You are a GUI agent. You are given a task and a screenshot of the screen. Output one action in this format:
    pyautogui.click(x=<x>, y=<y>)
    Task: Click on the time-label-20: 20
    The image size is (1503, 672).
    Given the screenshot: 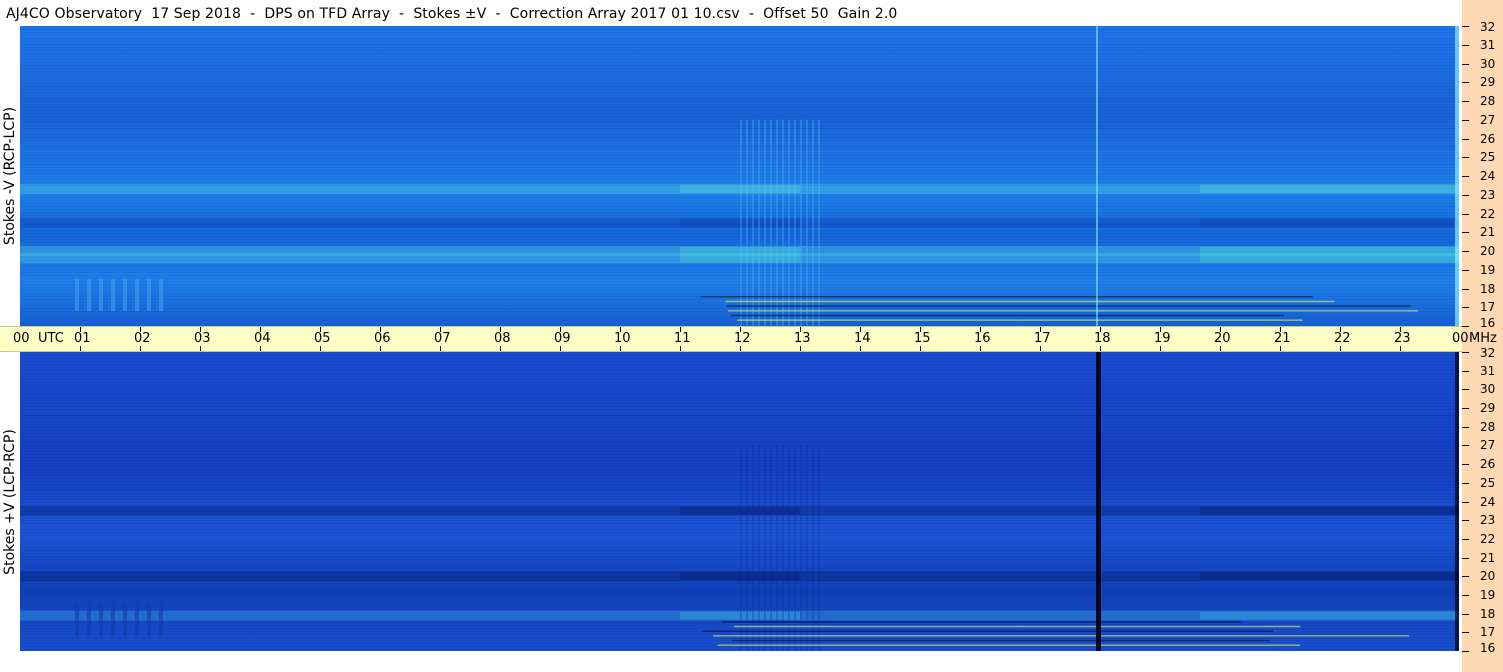 What is the action you would take?
    pyautogui.click(x=1222, y=338)
    